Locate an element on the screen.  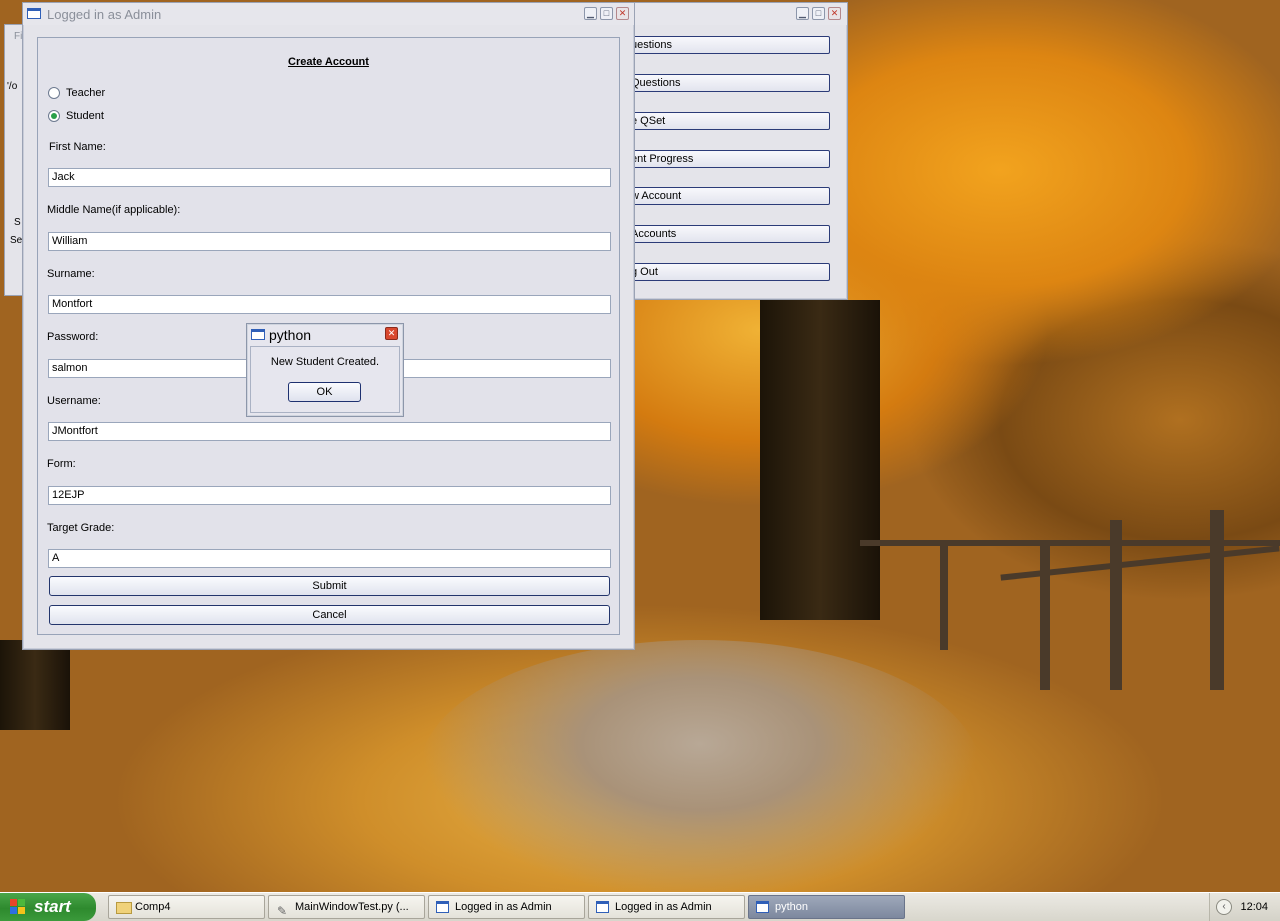
form-field: 12EJP is located at coordinates (329, 495).